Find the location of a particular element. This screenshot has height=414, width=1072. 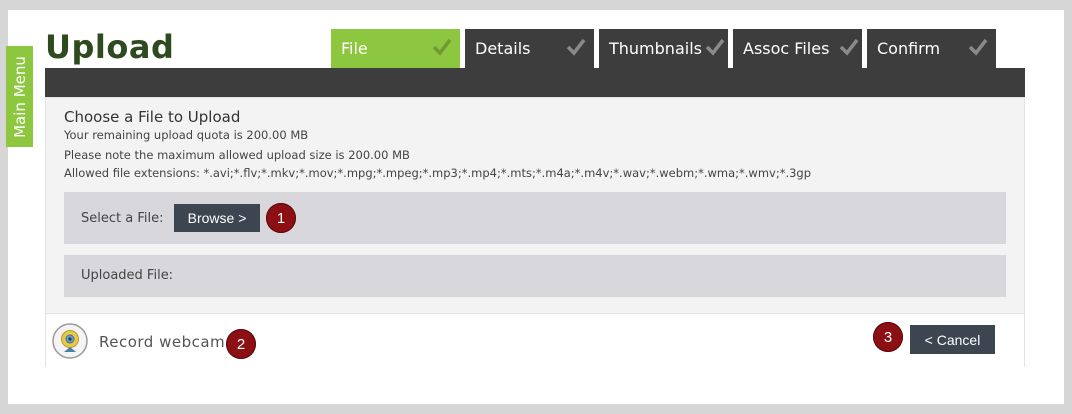

tab-confirm: Confirm is located at coordinates (931, 48).